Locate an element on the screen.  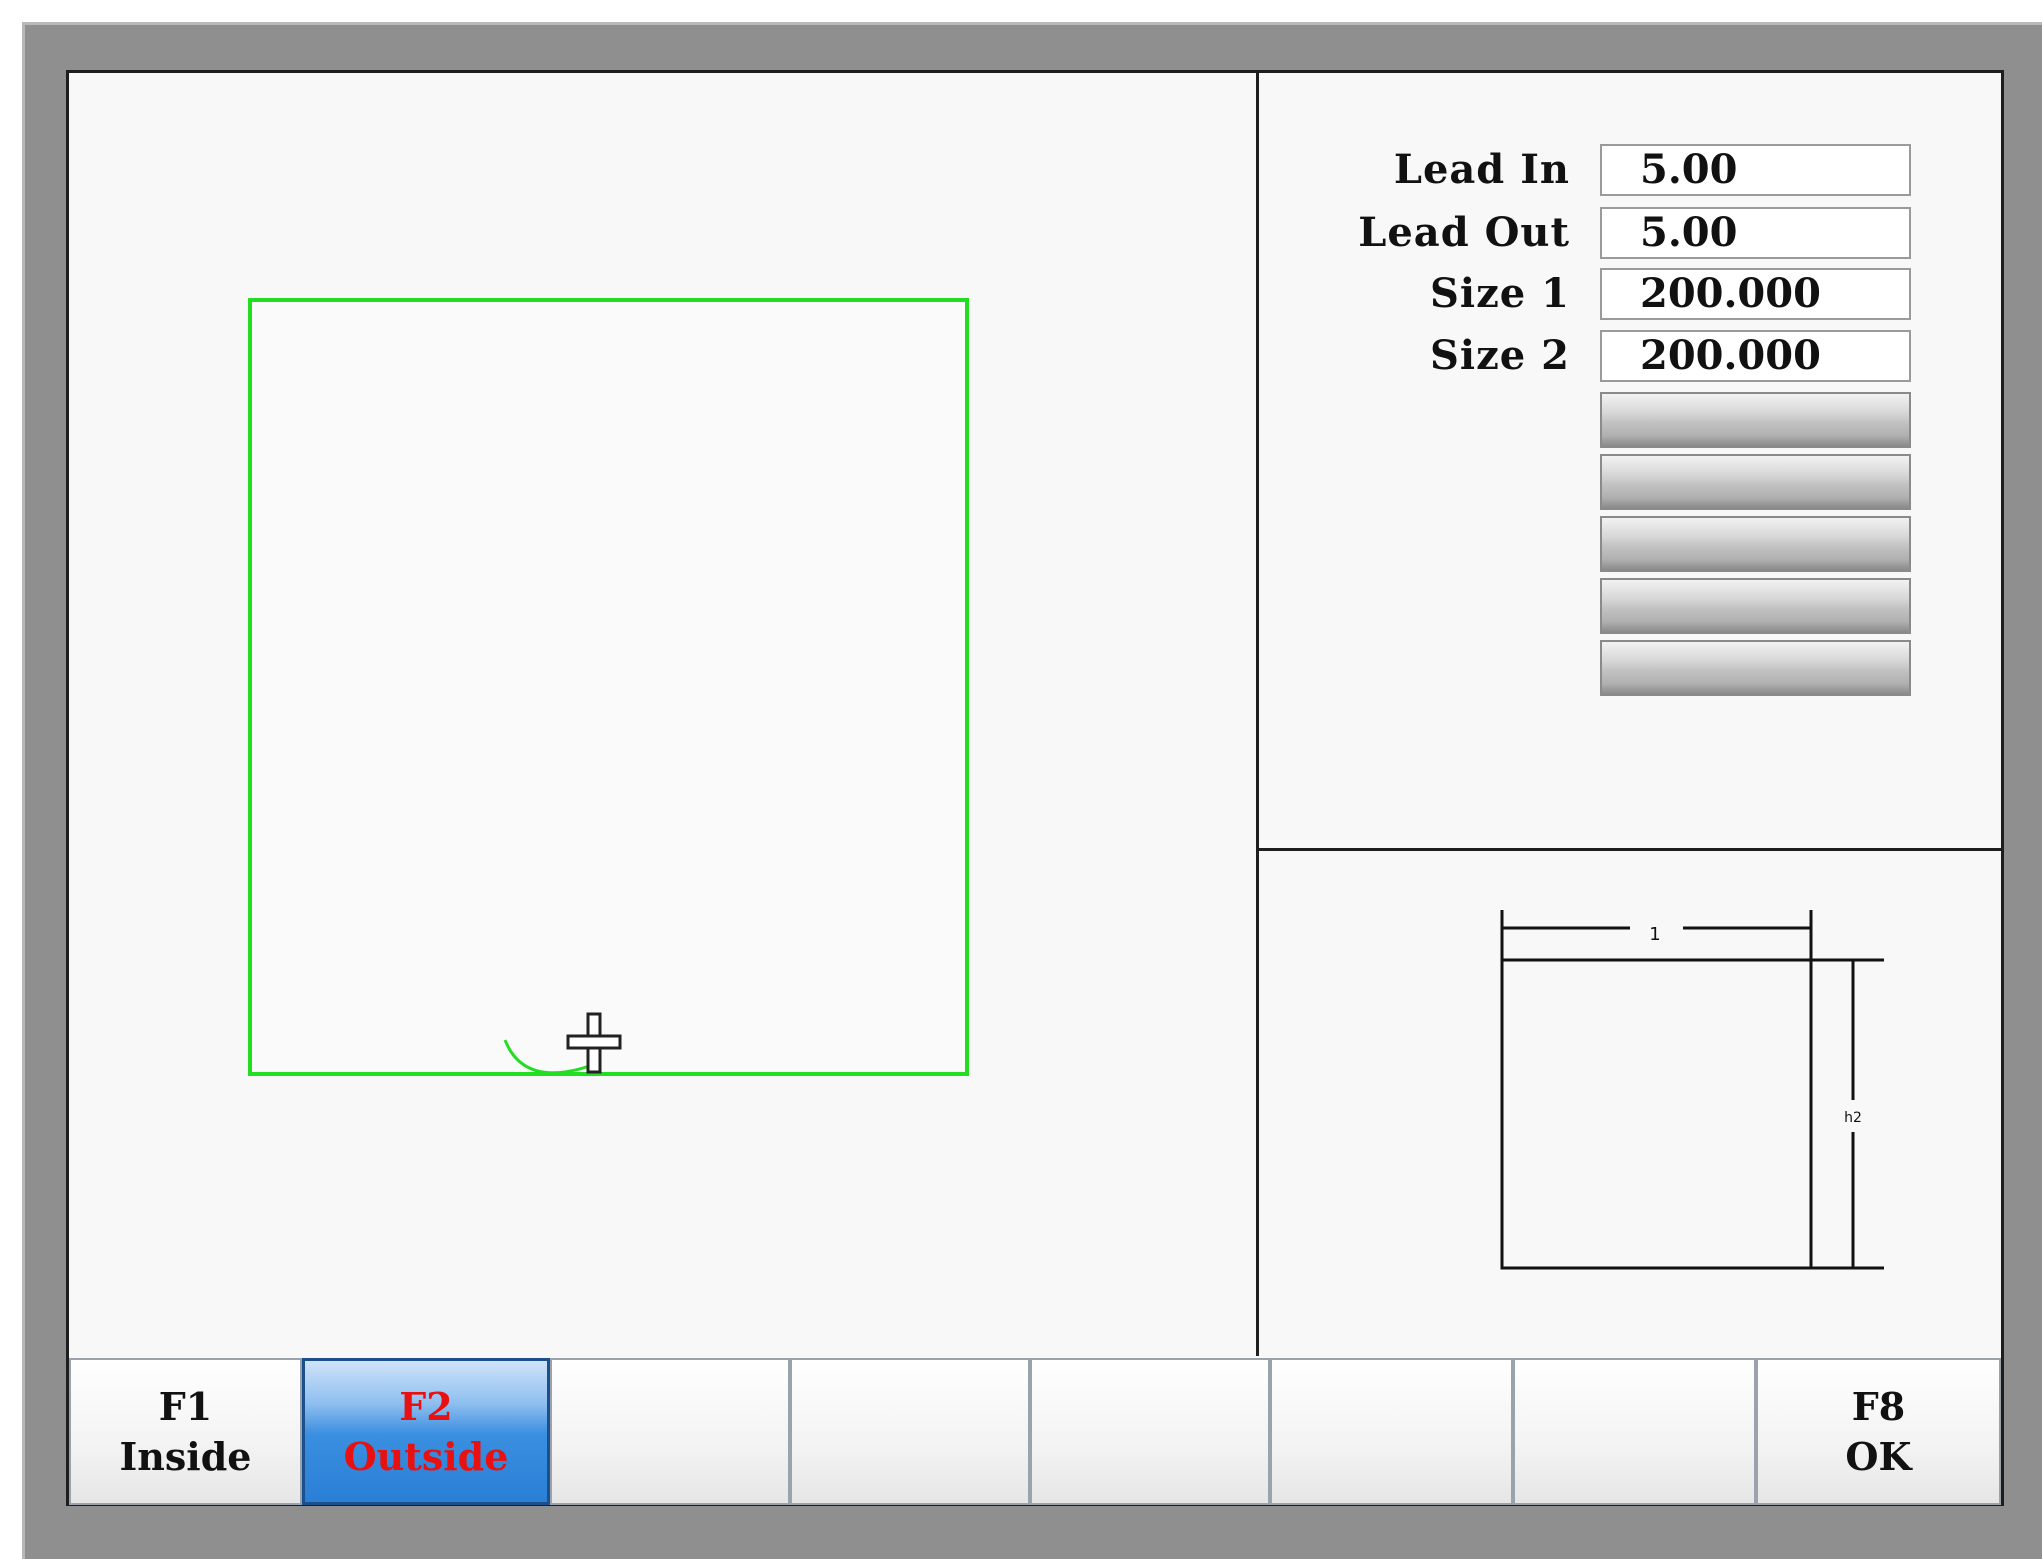
dim-label-width: 1 is located at coordinates (1654, 934).